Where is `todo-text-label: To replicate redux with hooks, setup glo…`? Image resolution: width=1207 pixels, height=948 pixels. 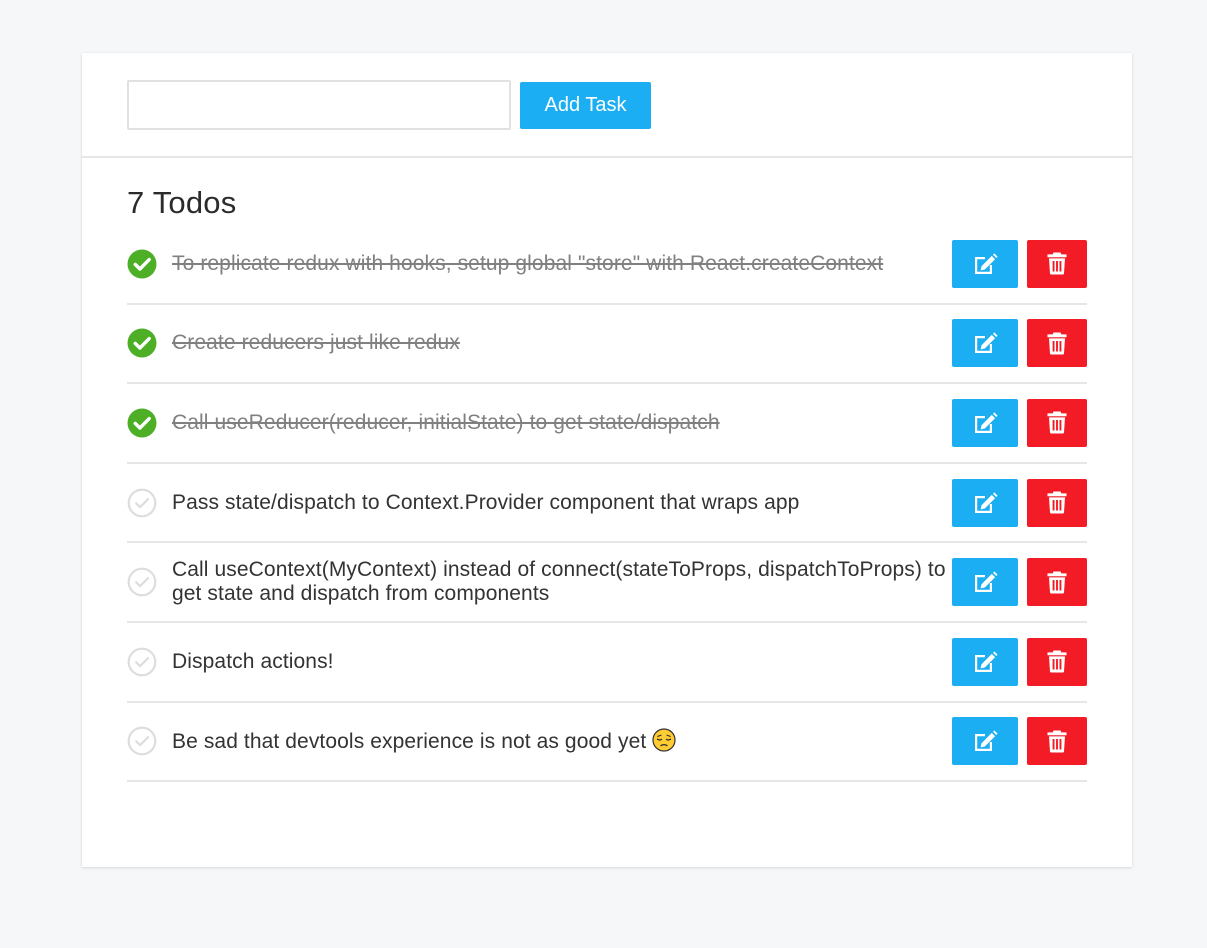
todo-text-label: To replicate redux with hooks, setup glo… is located at coordinates (528, 263).